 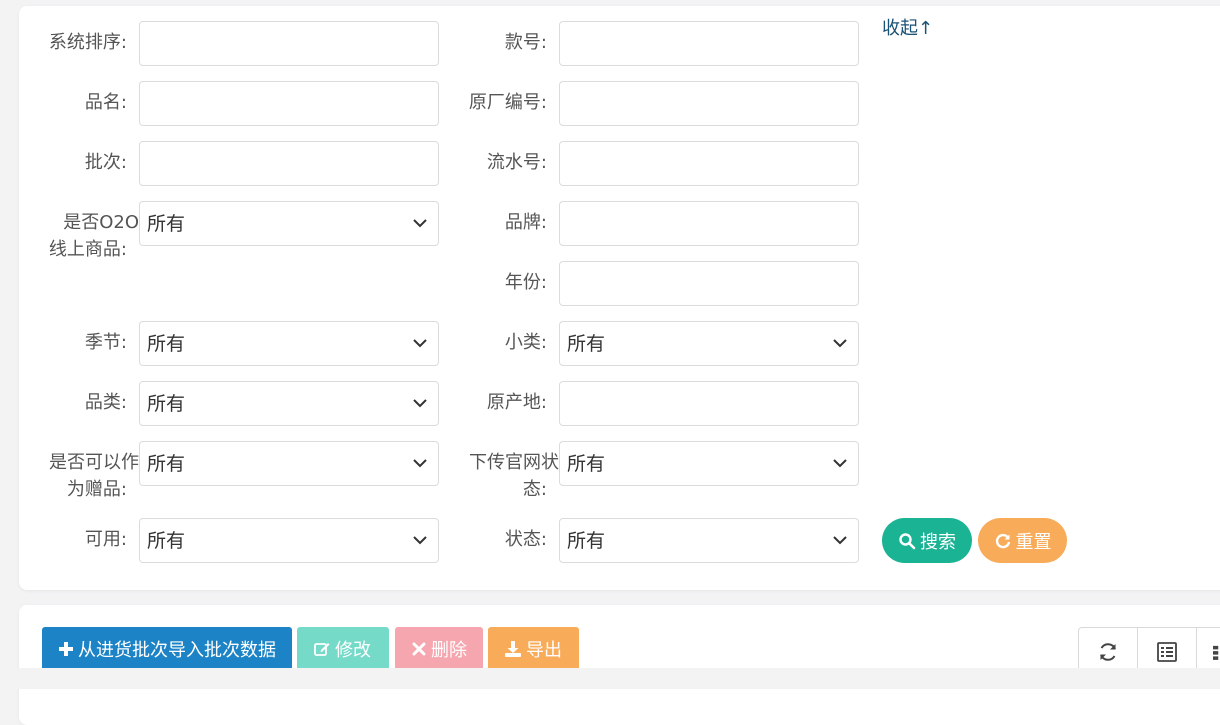 I want to click on system-sort-input, so click(x=289, y=43).